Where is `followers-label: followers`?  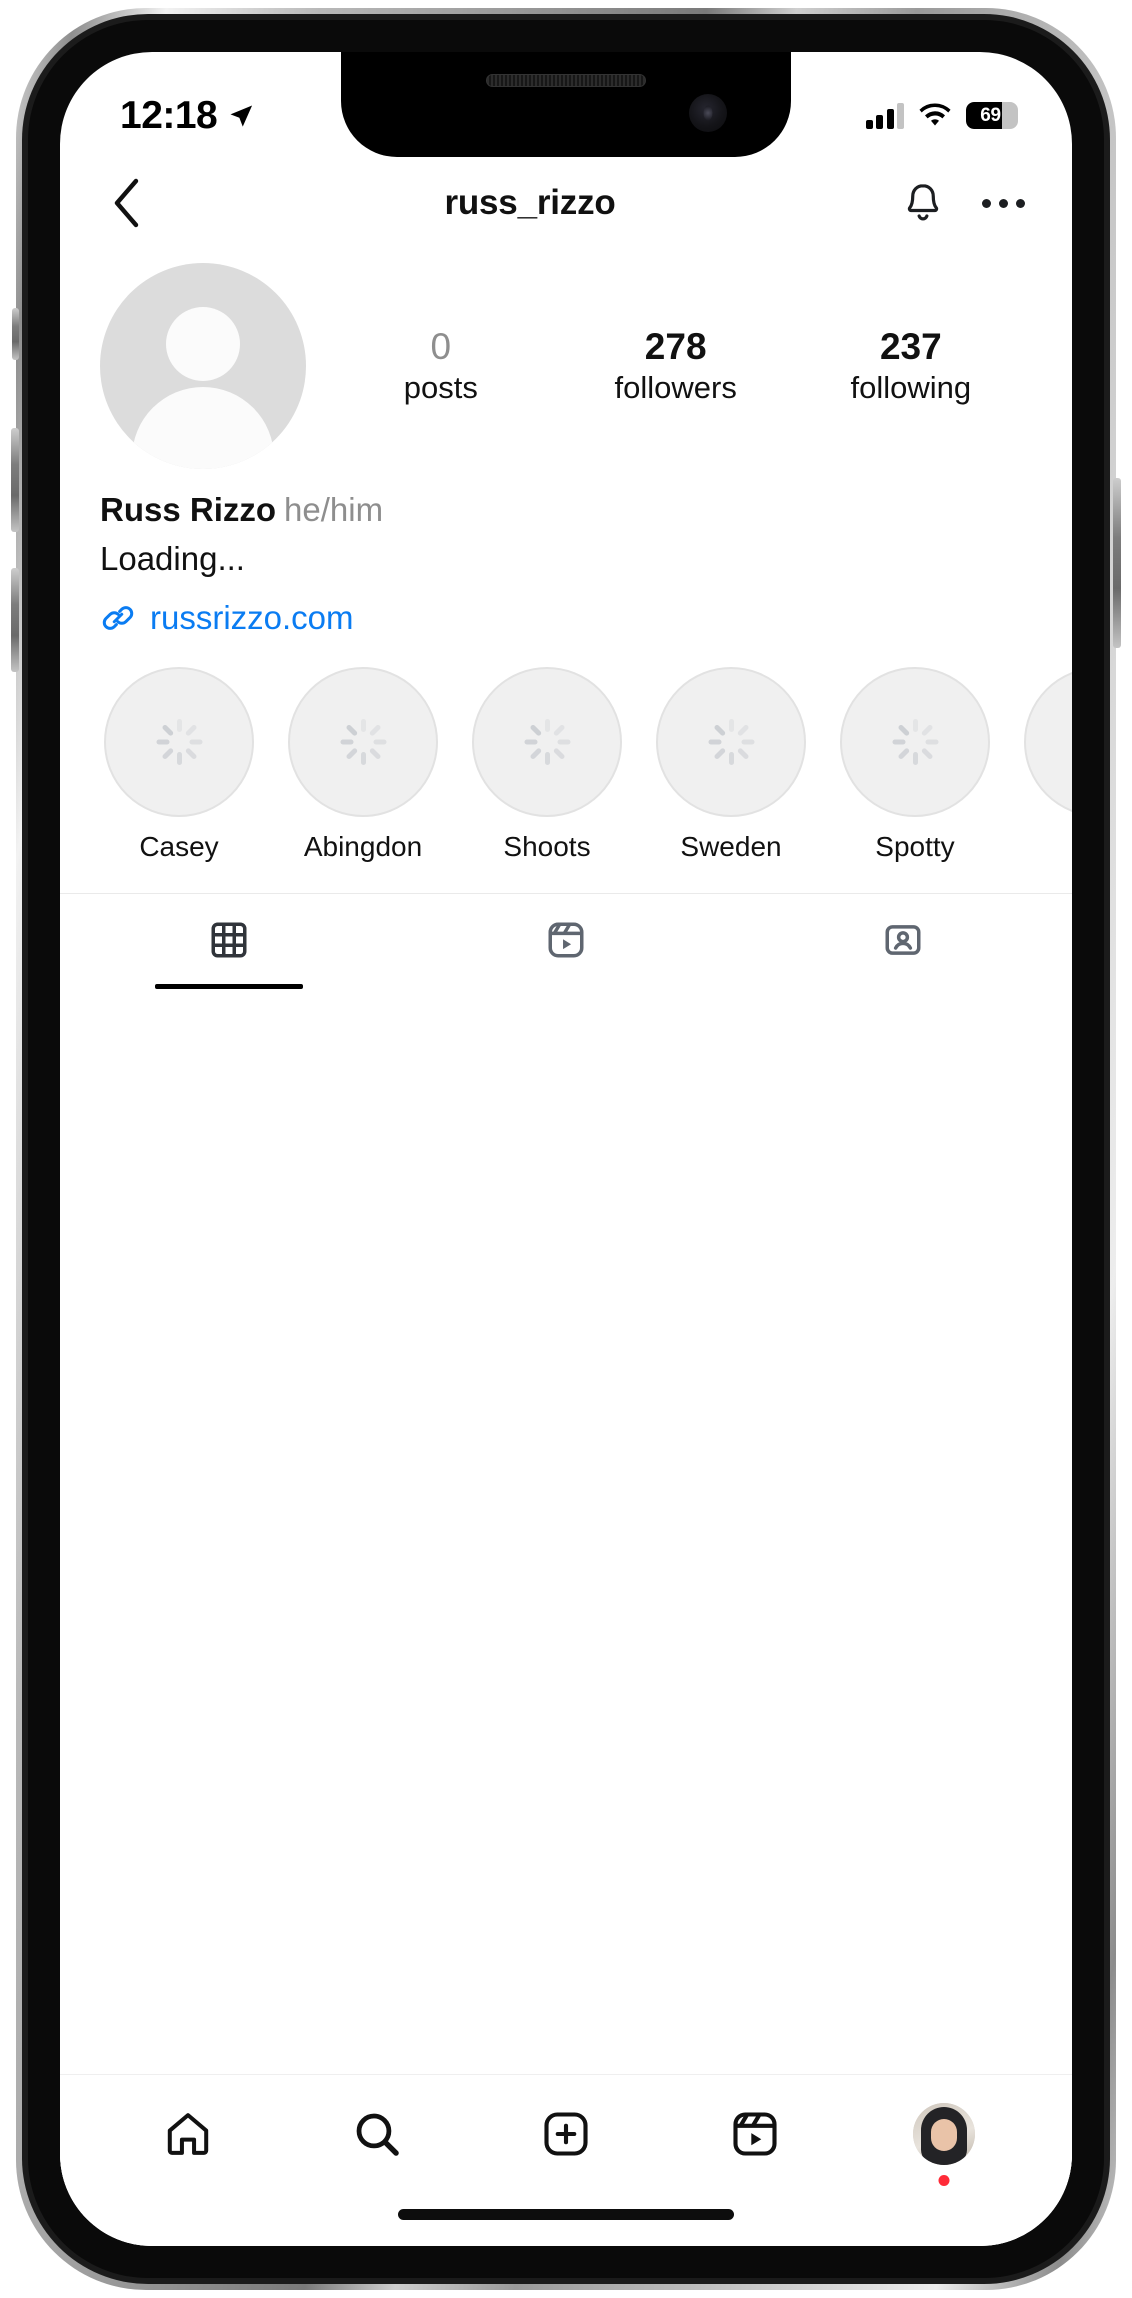 followers-label: followers is located at coordinates (675, 388).